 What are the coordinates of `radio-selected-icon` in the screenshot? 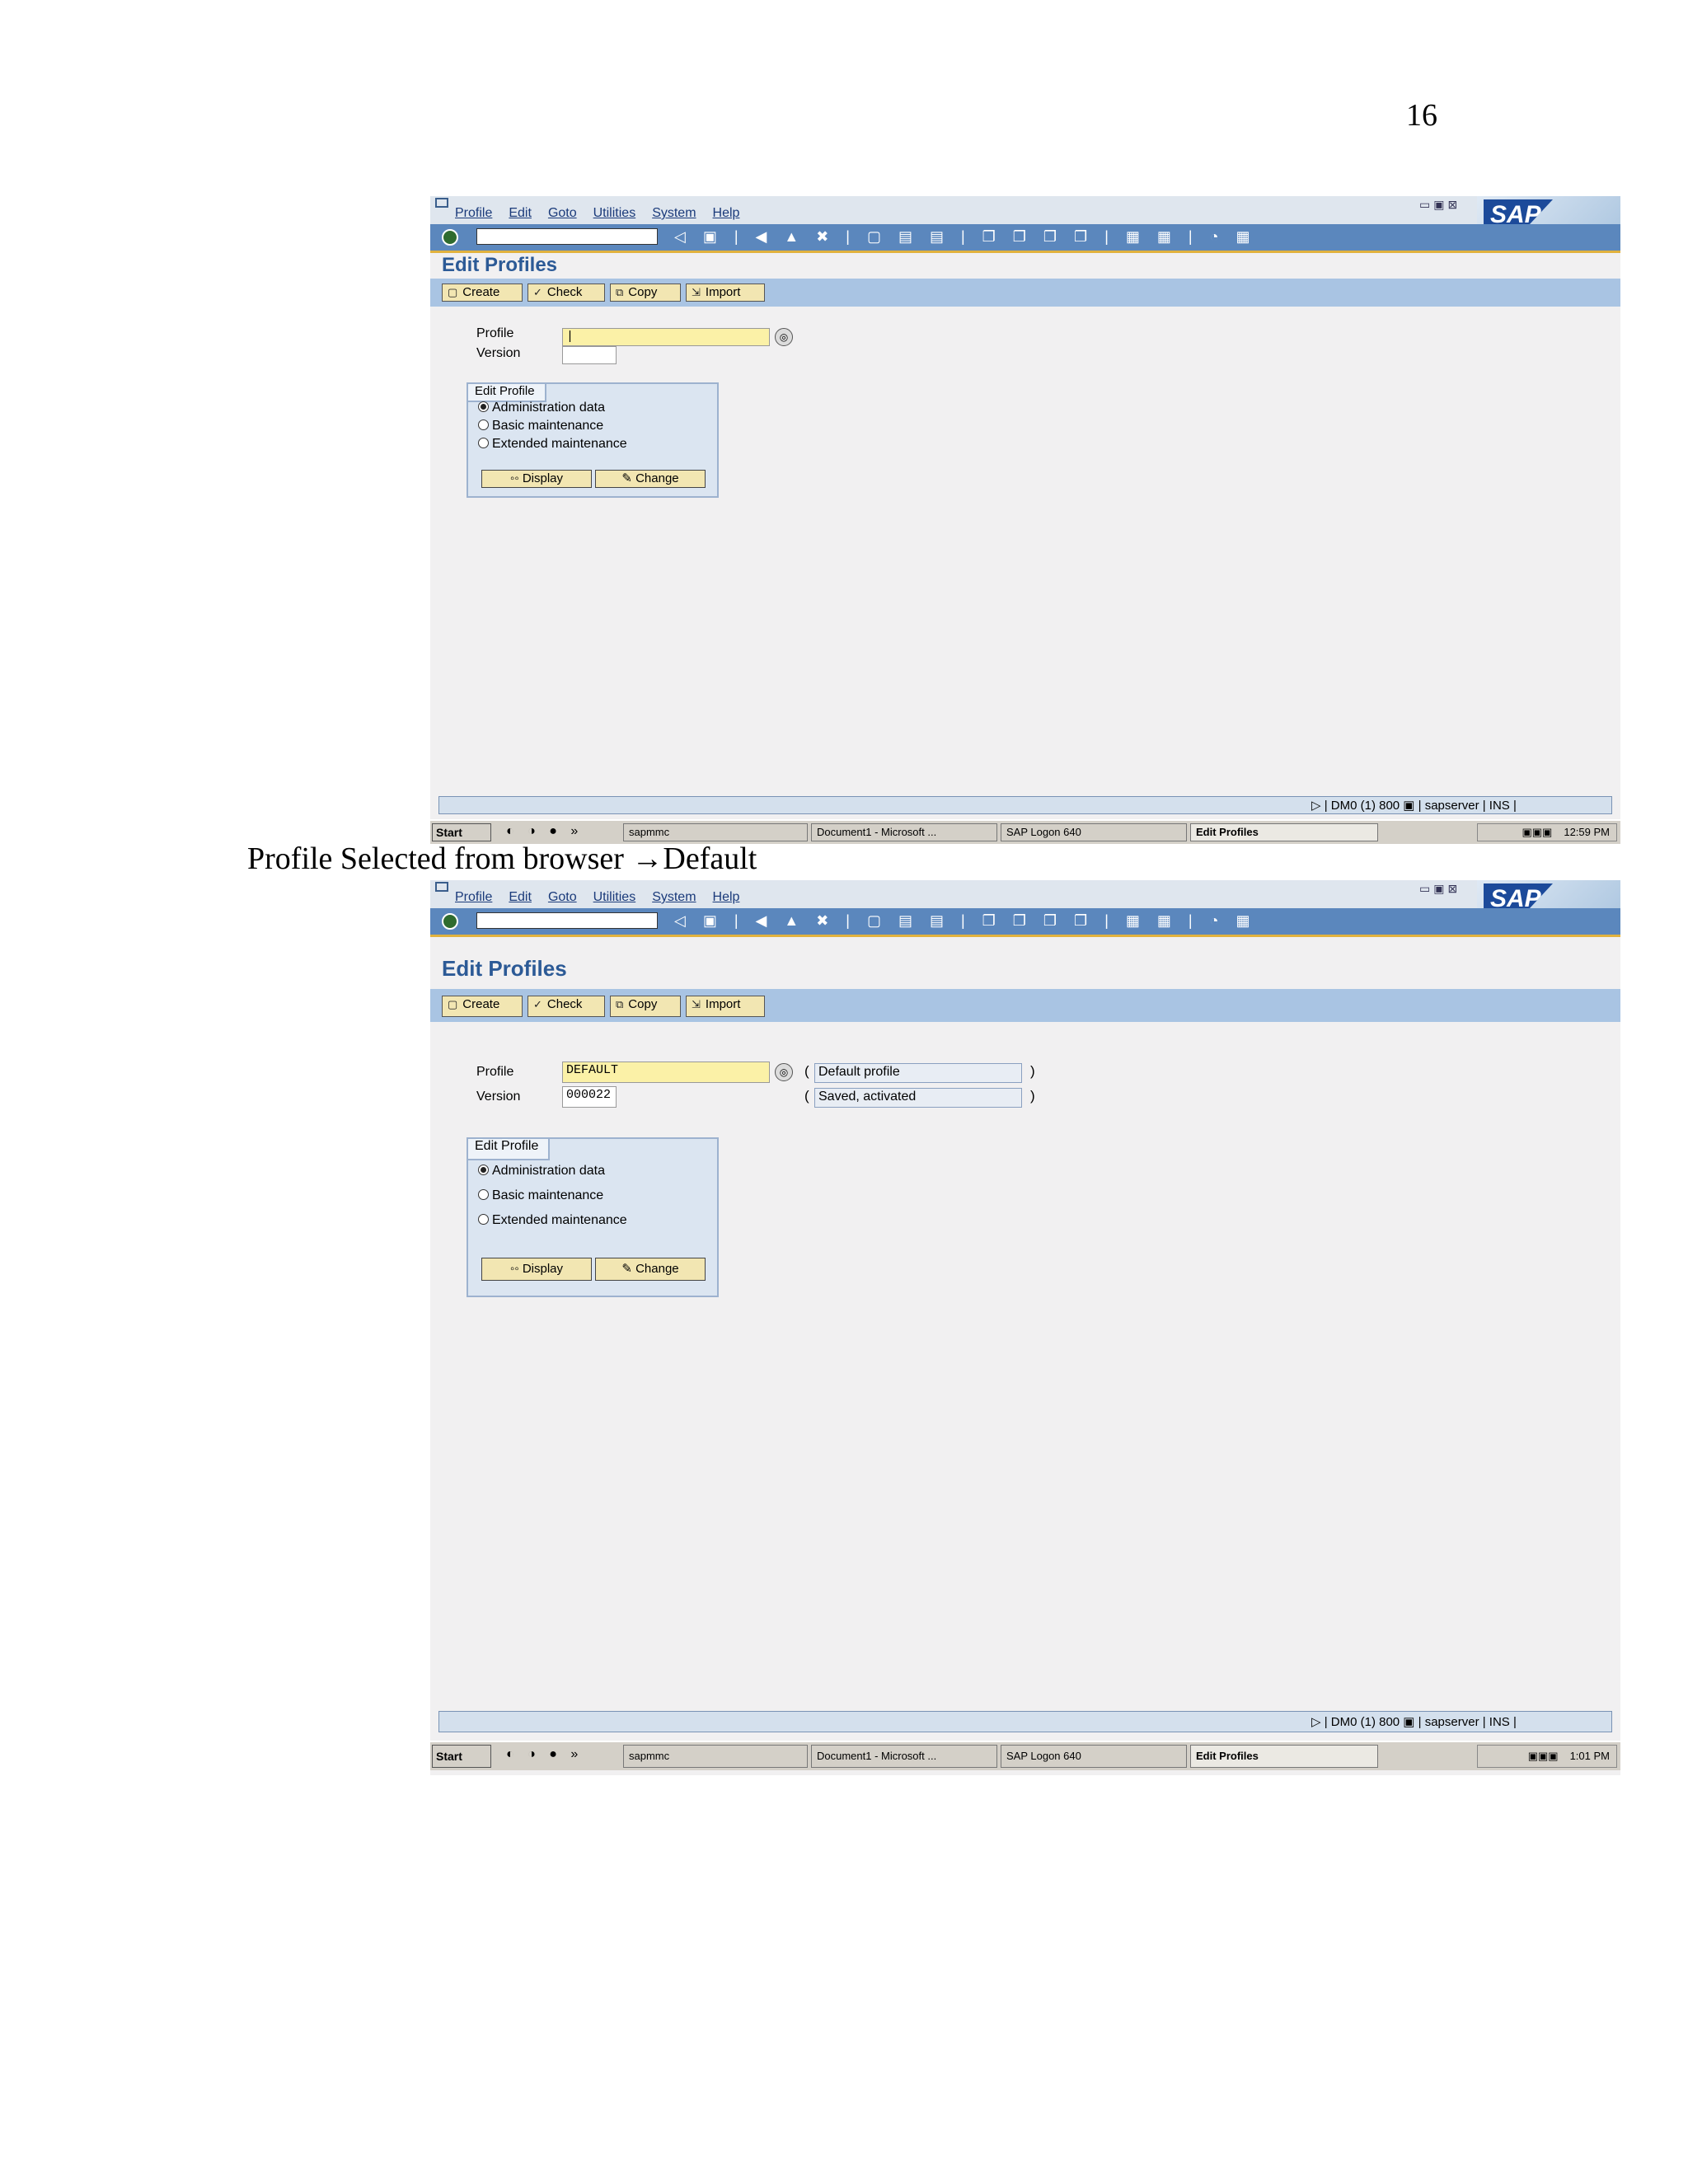 It's located at (483, 1170).